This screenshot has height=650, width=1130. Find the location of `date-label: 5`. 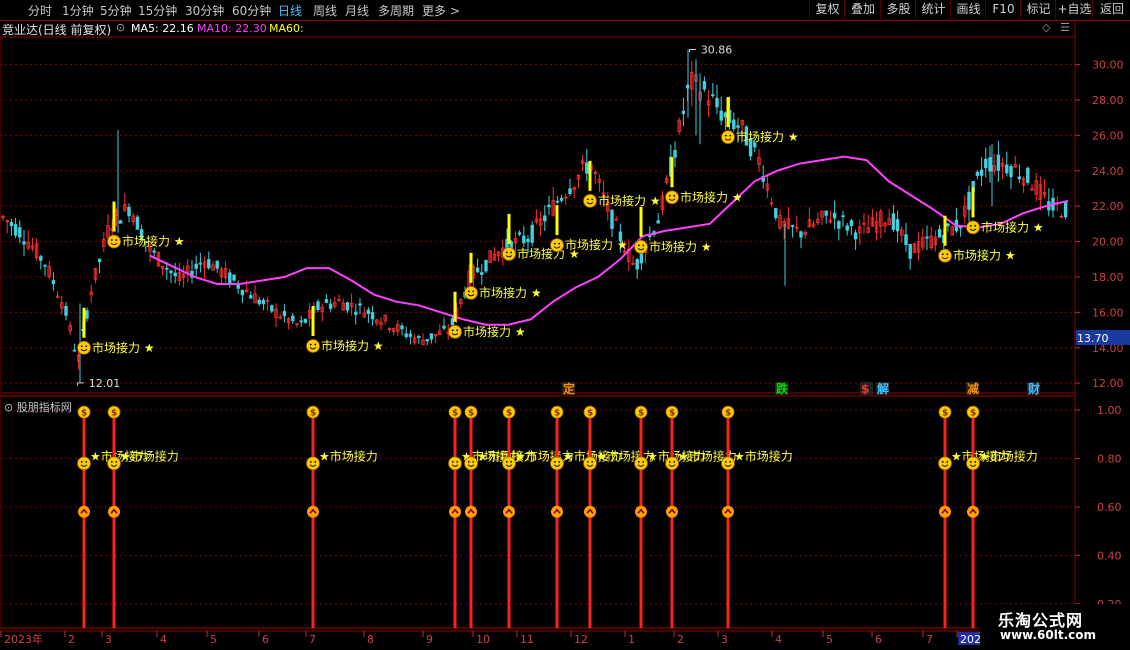

date-label: 5 is located at coordinates (213, 639).